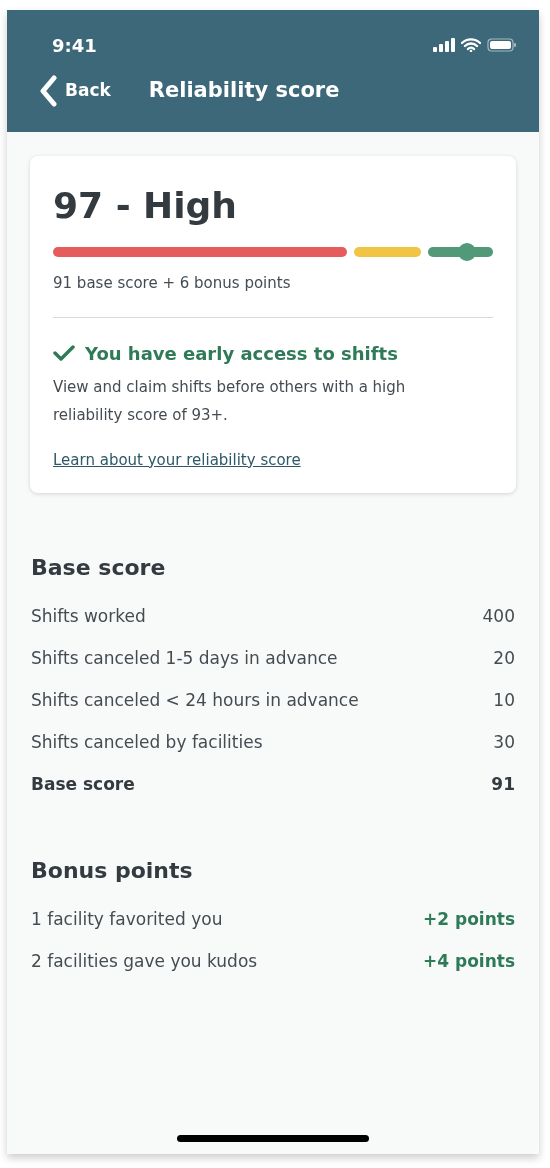  Describe the element at coordinates (184, 659) in the screenshot. I see `row-label: Shifts canceled 1-5 days in advance` at that location.